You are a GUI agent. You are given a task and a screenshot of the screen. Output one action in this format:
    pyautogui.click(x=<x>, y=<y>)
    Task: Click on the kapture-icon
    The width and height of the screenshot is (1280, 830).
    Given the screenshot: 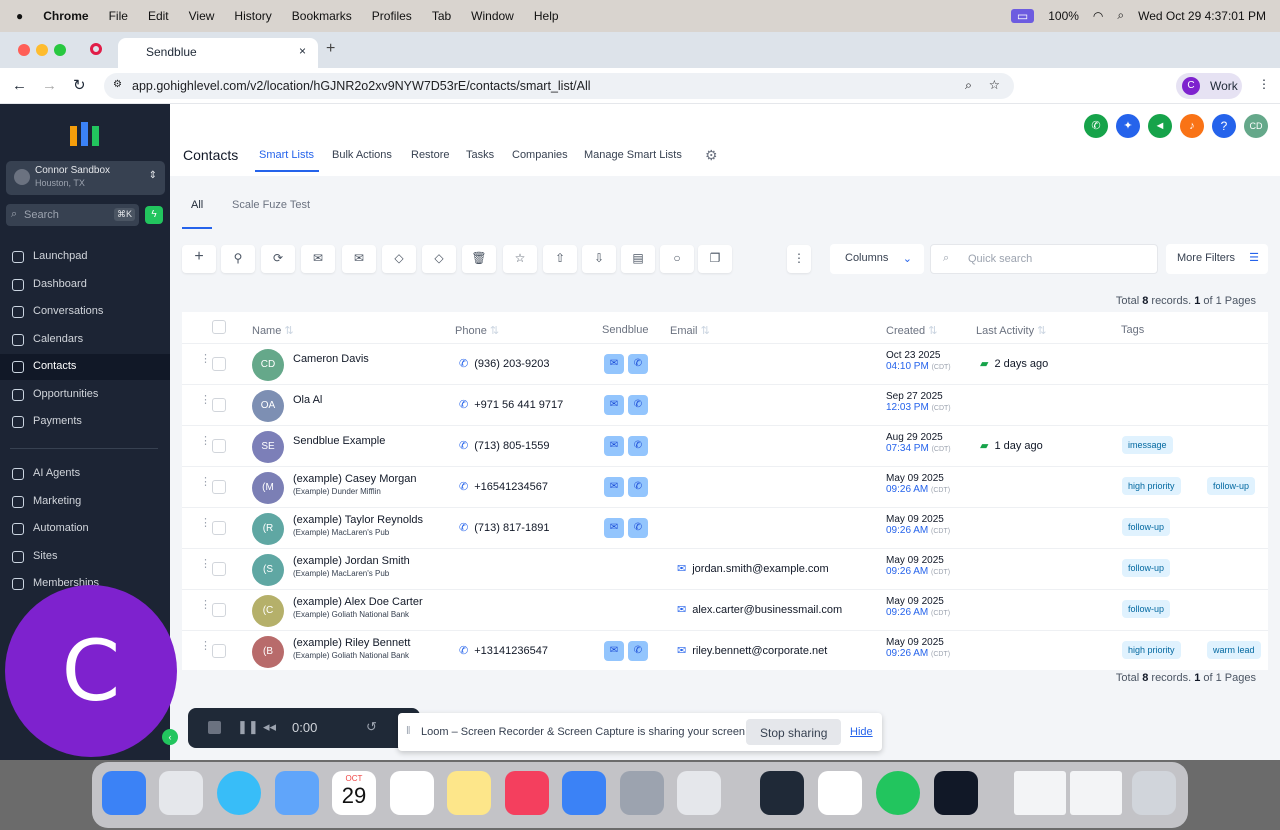 What is the action you would take?
    pyautogui.click(x=782, y=793)
    